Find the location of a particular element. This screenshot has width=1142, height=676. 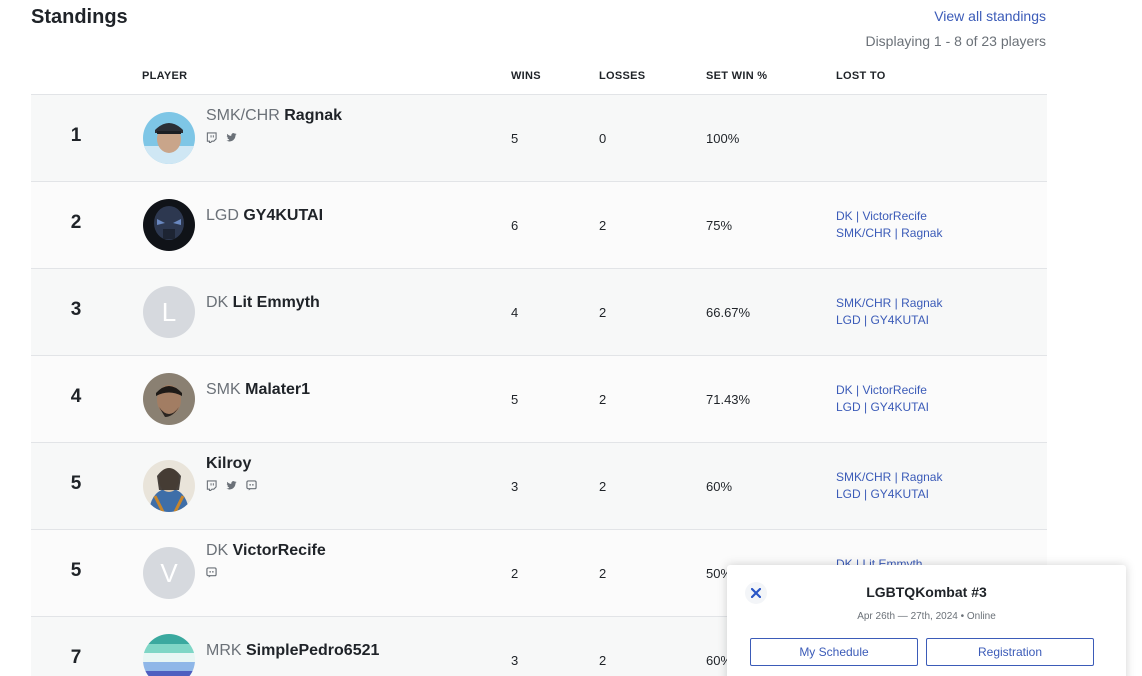

player-set-win: 60% is located at coordinates (719, 486).